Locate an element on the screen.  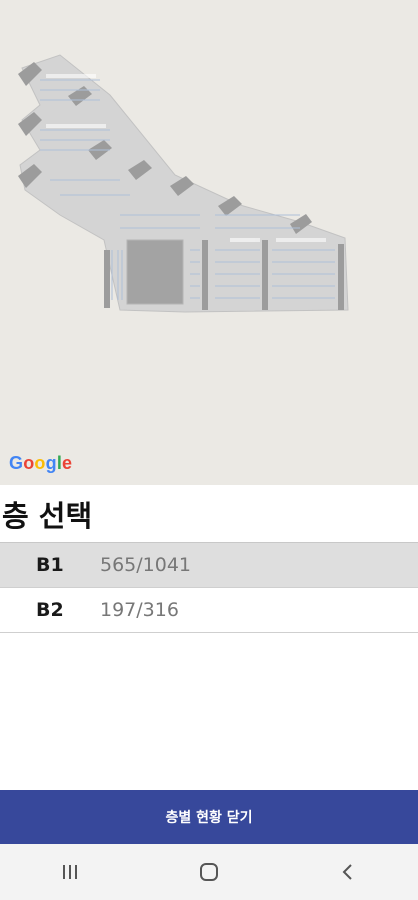
floor-occupancy: 197/316 is located at coordinates (139, 610).